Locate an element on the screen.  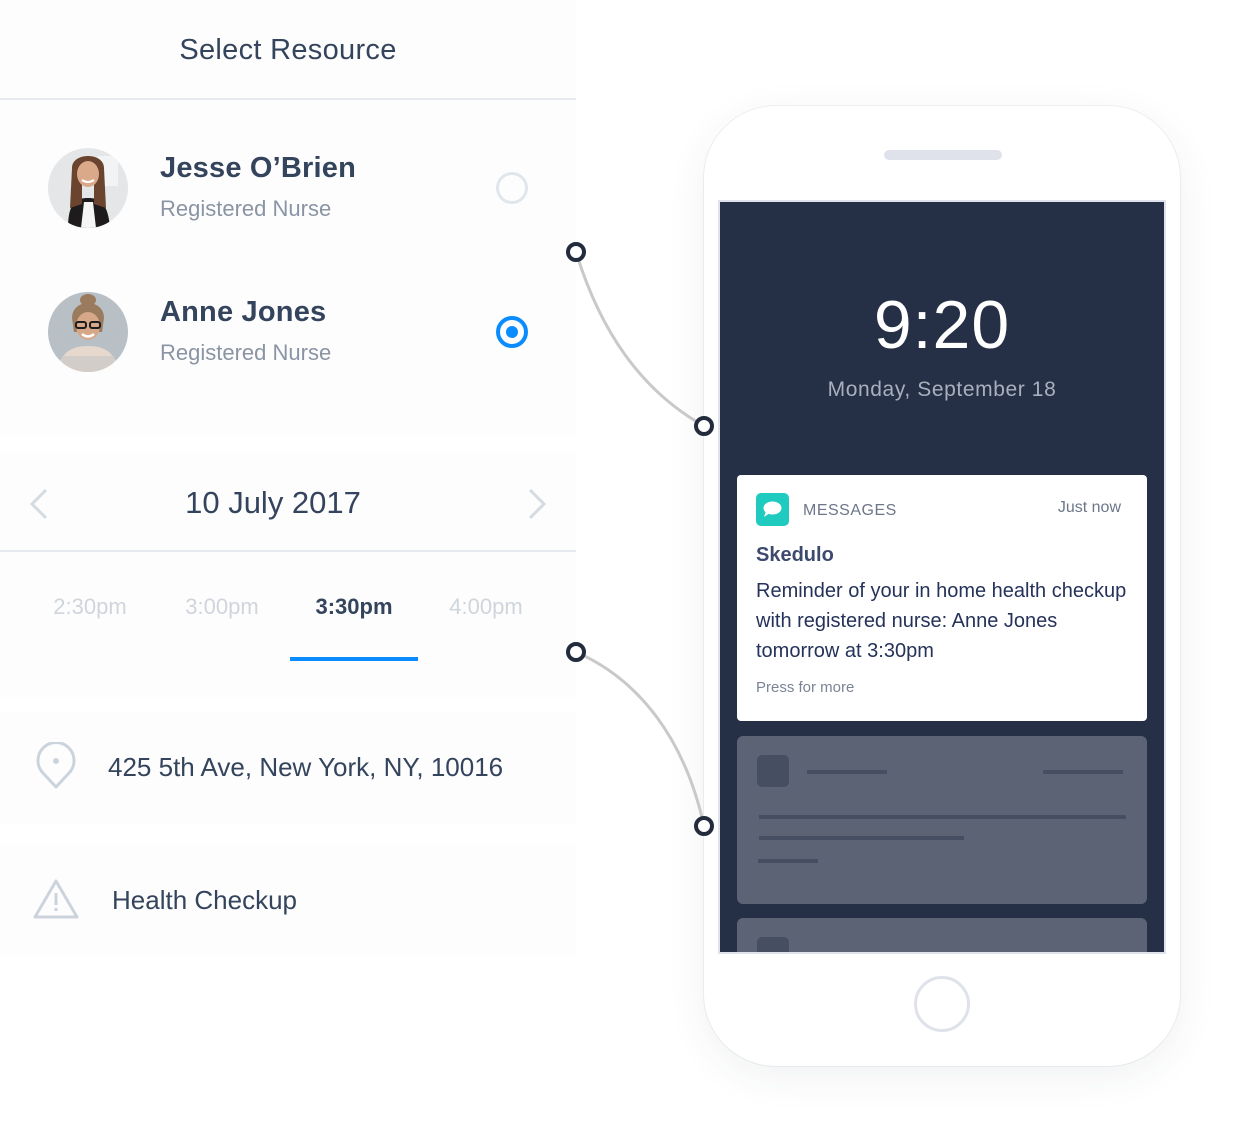
select-resource-header: Select Resource is located at coordinates (288, 50).